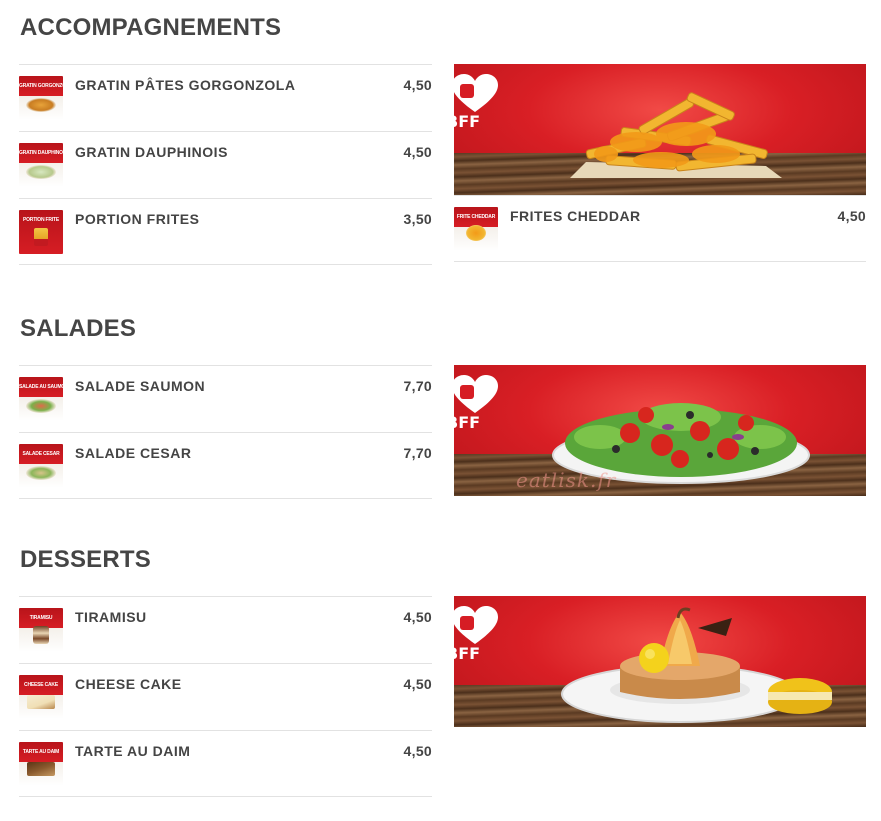 The width and height of the screenshot is (881, 821). What do you see at coordinates (133, 453) in the screenshot?
I see `item-name: SALADE CESAR` at bounding box center [133, 453].